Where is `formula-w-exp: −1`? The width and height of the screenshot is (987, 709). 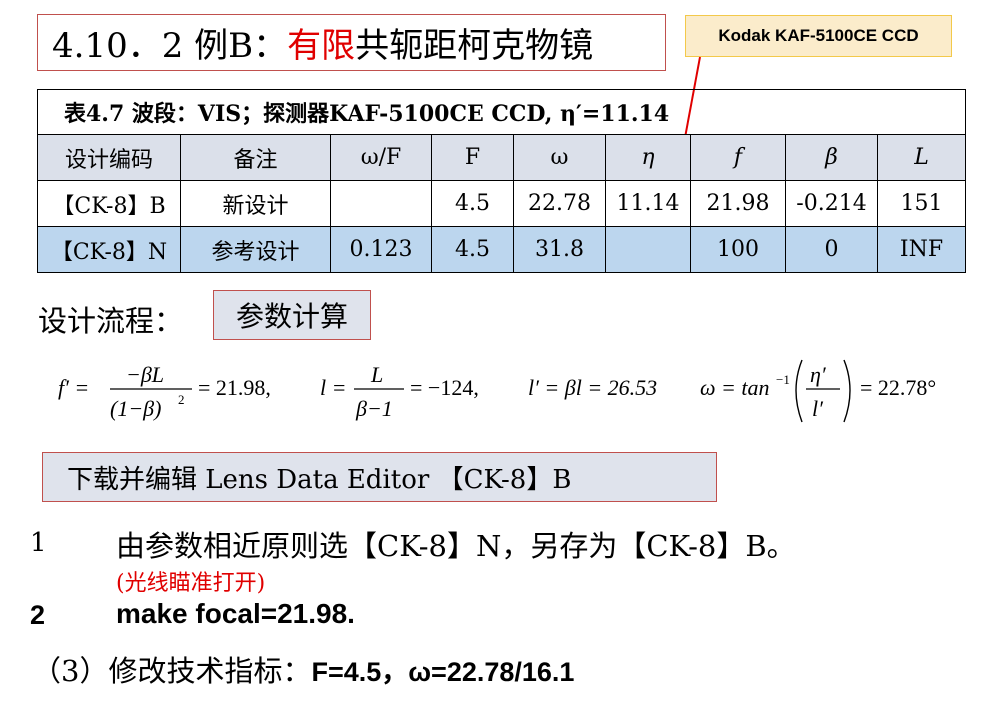
formula-w-exp: −1 is located at coordinates (783, 379).